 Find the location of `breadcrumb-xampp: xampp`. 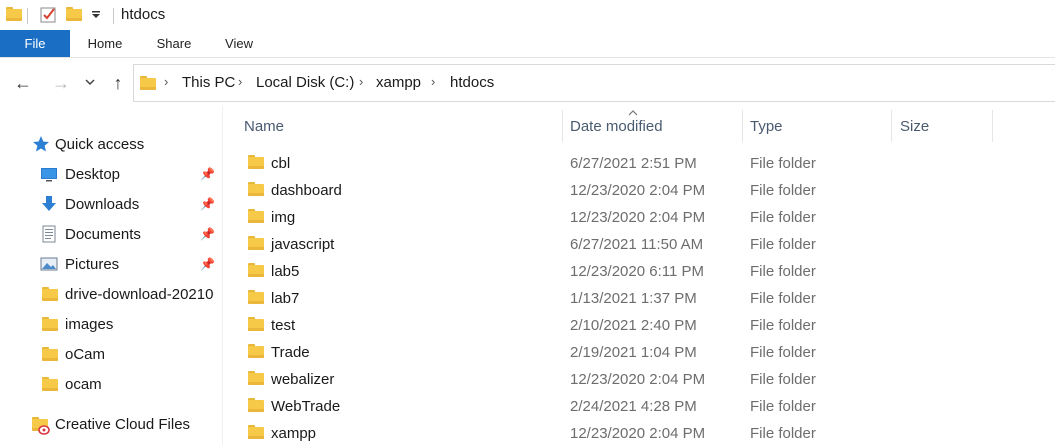

breadcrumb-xampp: xampp is located at coordinates (398, 82).